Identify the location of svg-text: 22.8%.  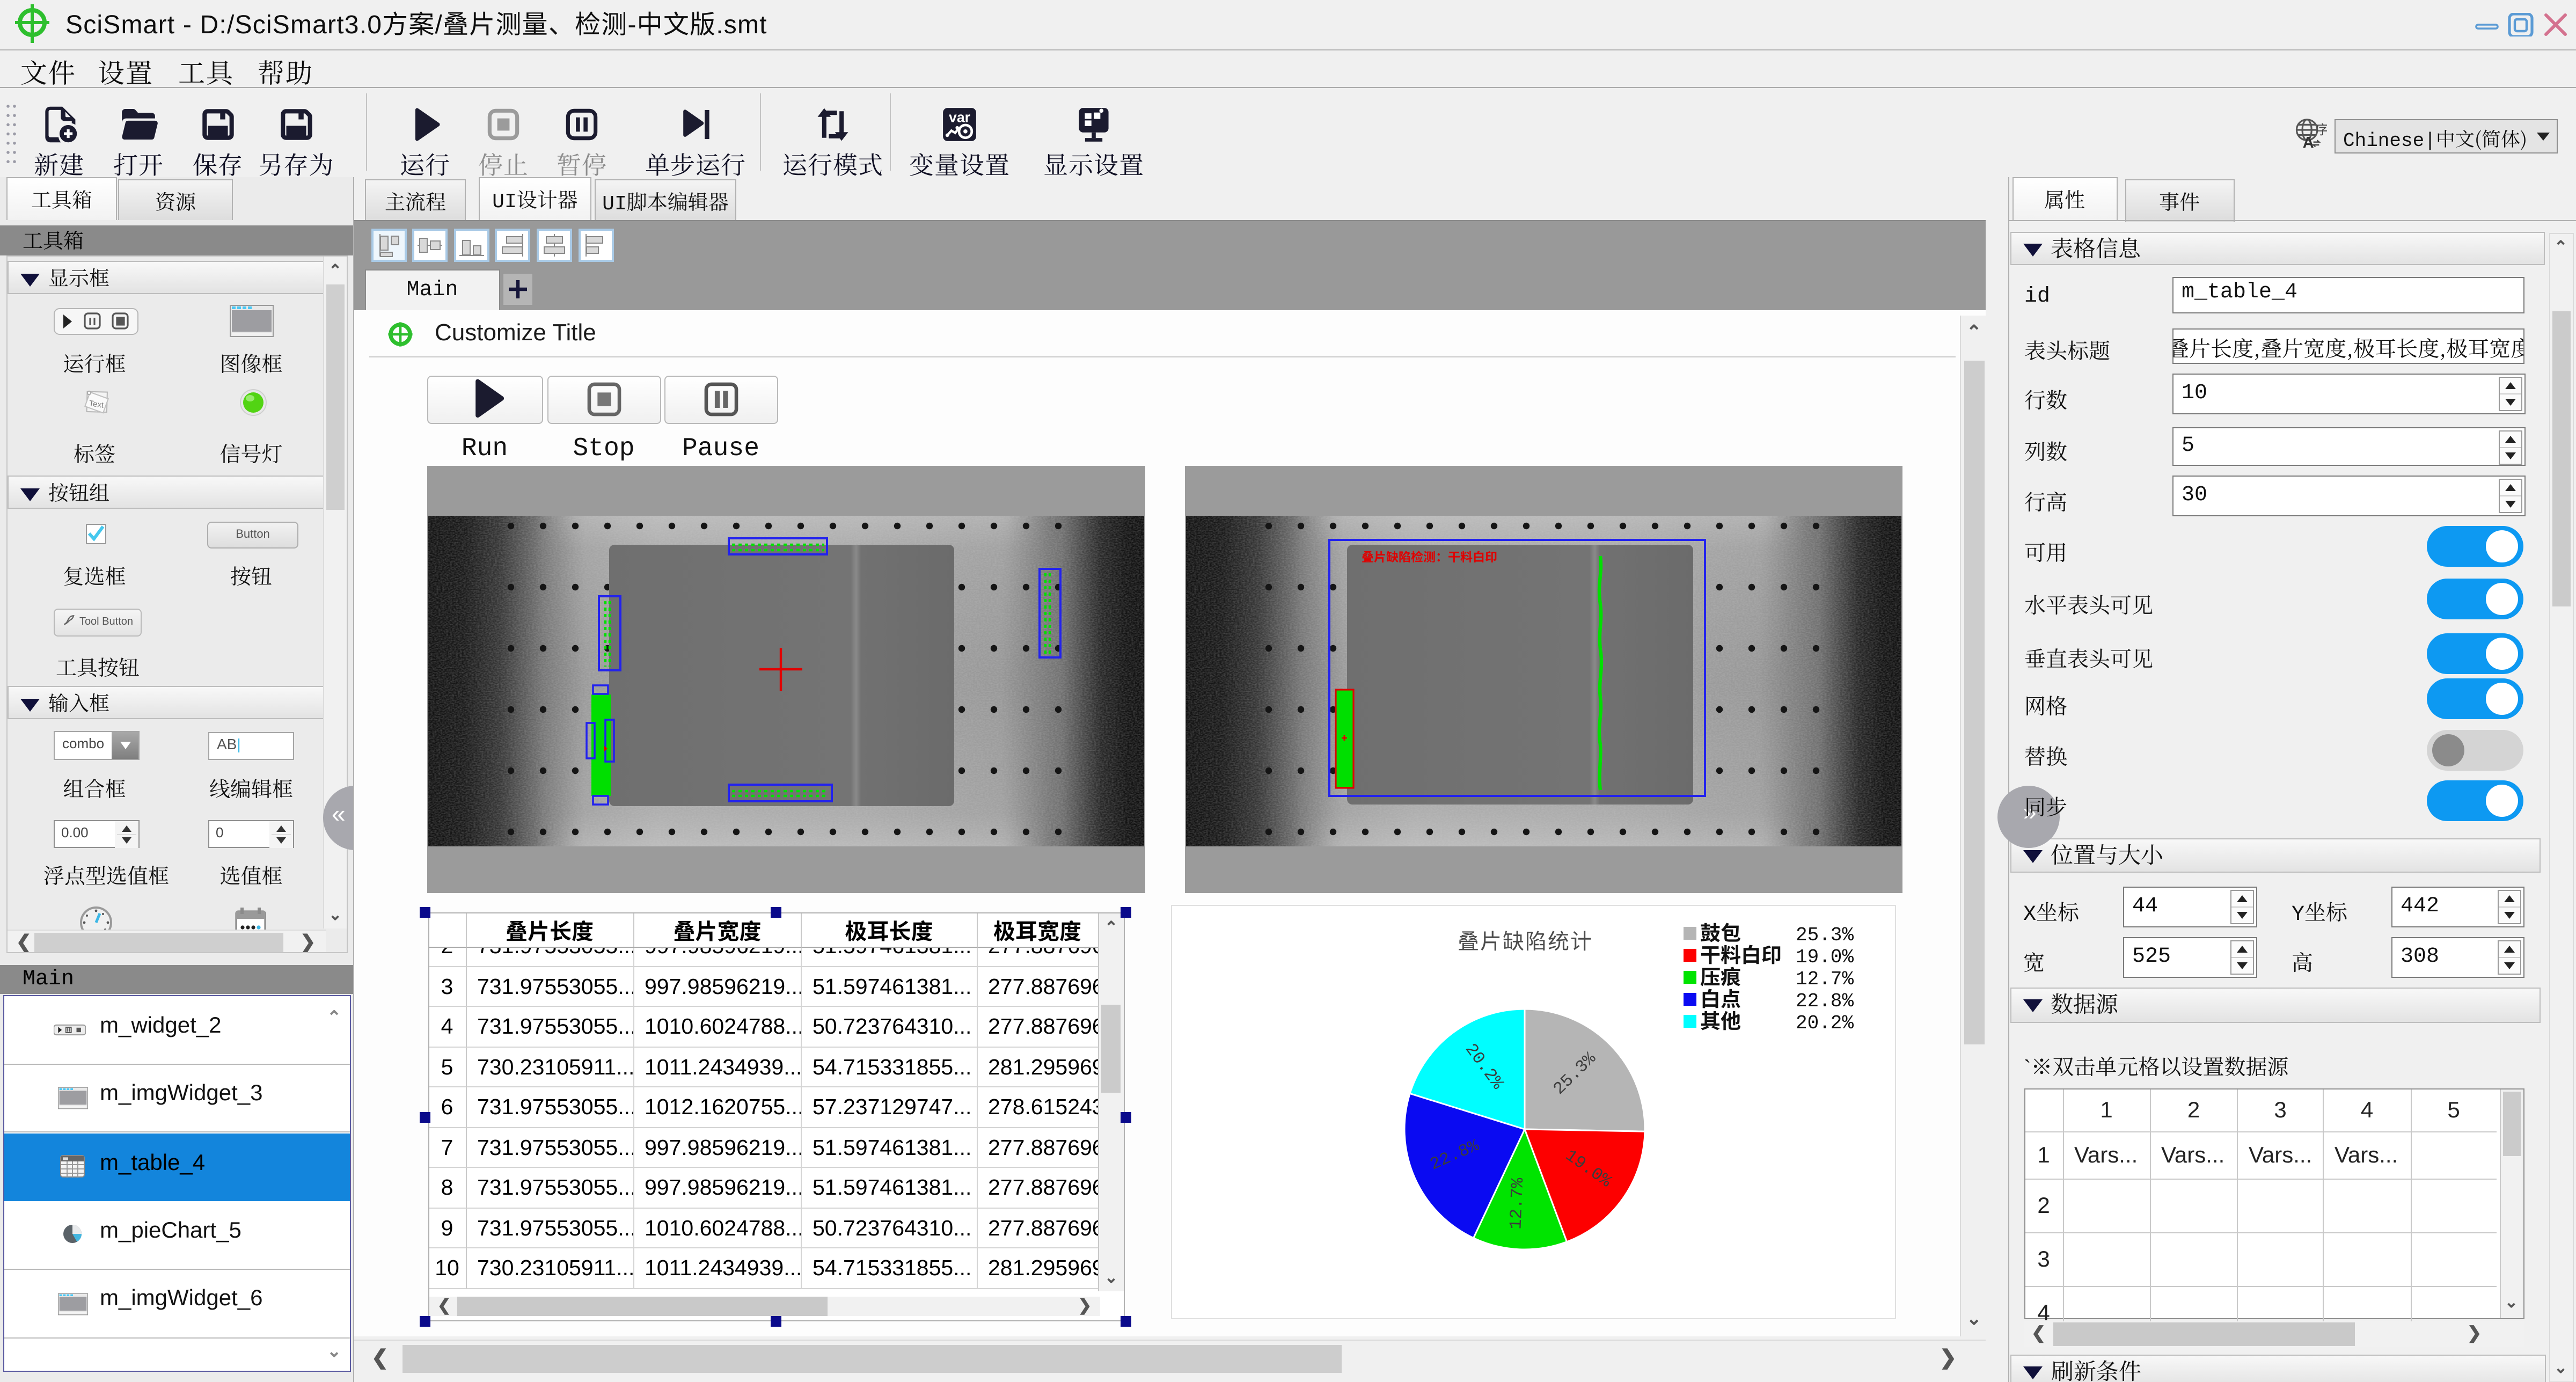
(1825, 1001).